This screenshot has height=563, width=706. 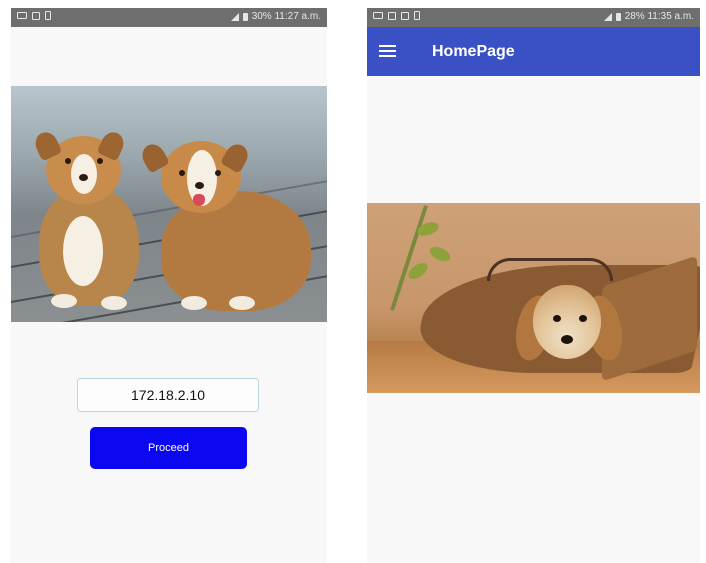 I want to click on status-text: 28% 11:35 a.m., so click(x=659, y=16).